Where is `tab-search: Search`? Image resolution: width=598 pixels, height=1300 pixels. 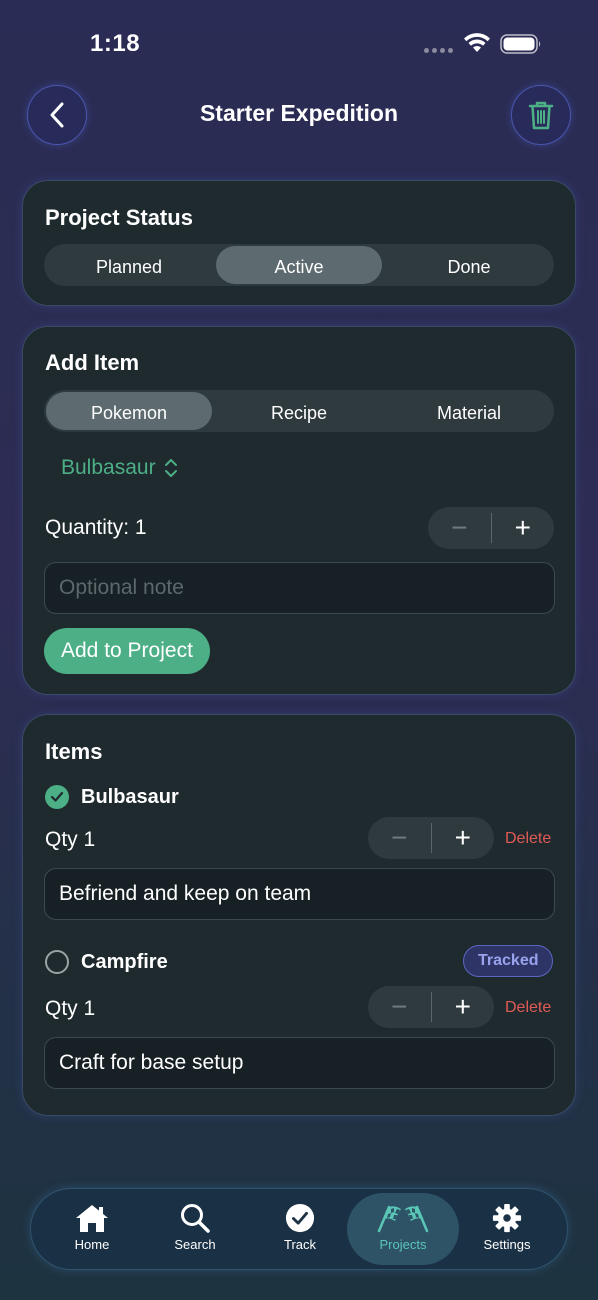 tab-search: Search is located at coordinates (195, 1229).